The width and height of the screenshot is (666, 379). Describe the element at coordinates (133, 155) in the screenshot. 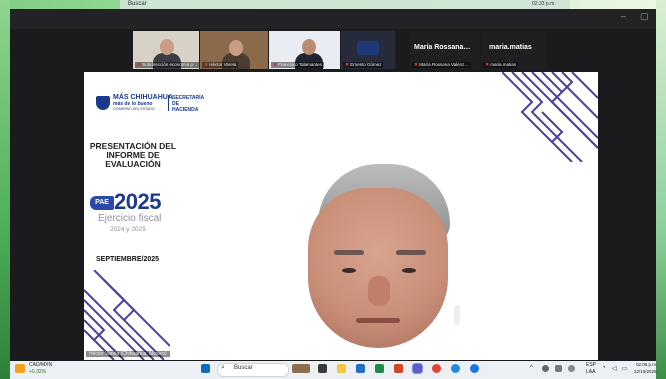

I see `slide-title: PRESENTACIÓN DEL INFORME DE EVALUACIÓN` at that location.